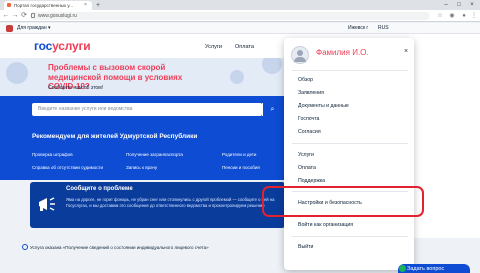  I want to click on nav-services: Услуги, so click(213, 47).